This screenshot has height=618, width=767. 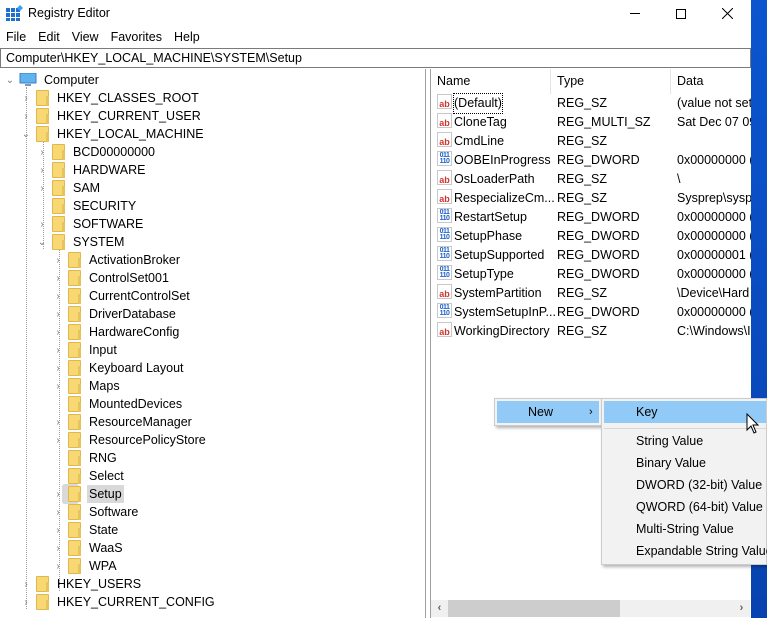 I want to click on tree-item-controlset001: › ControlSet001, so click(x=111, y=278).